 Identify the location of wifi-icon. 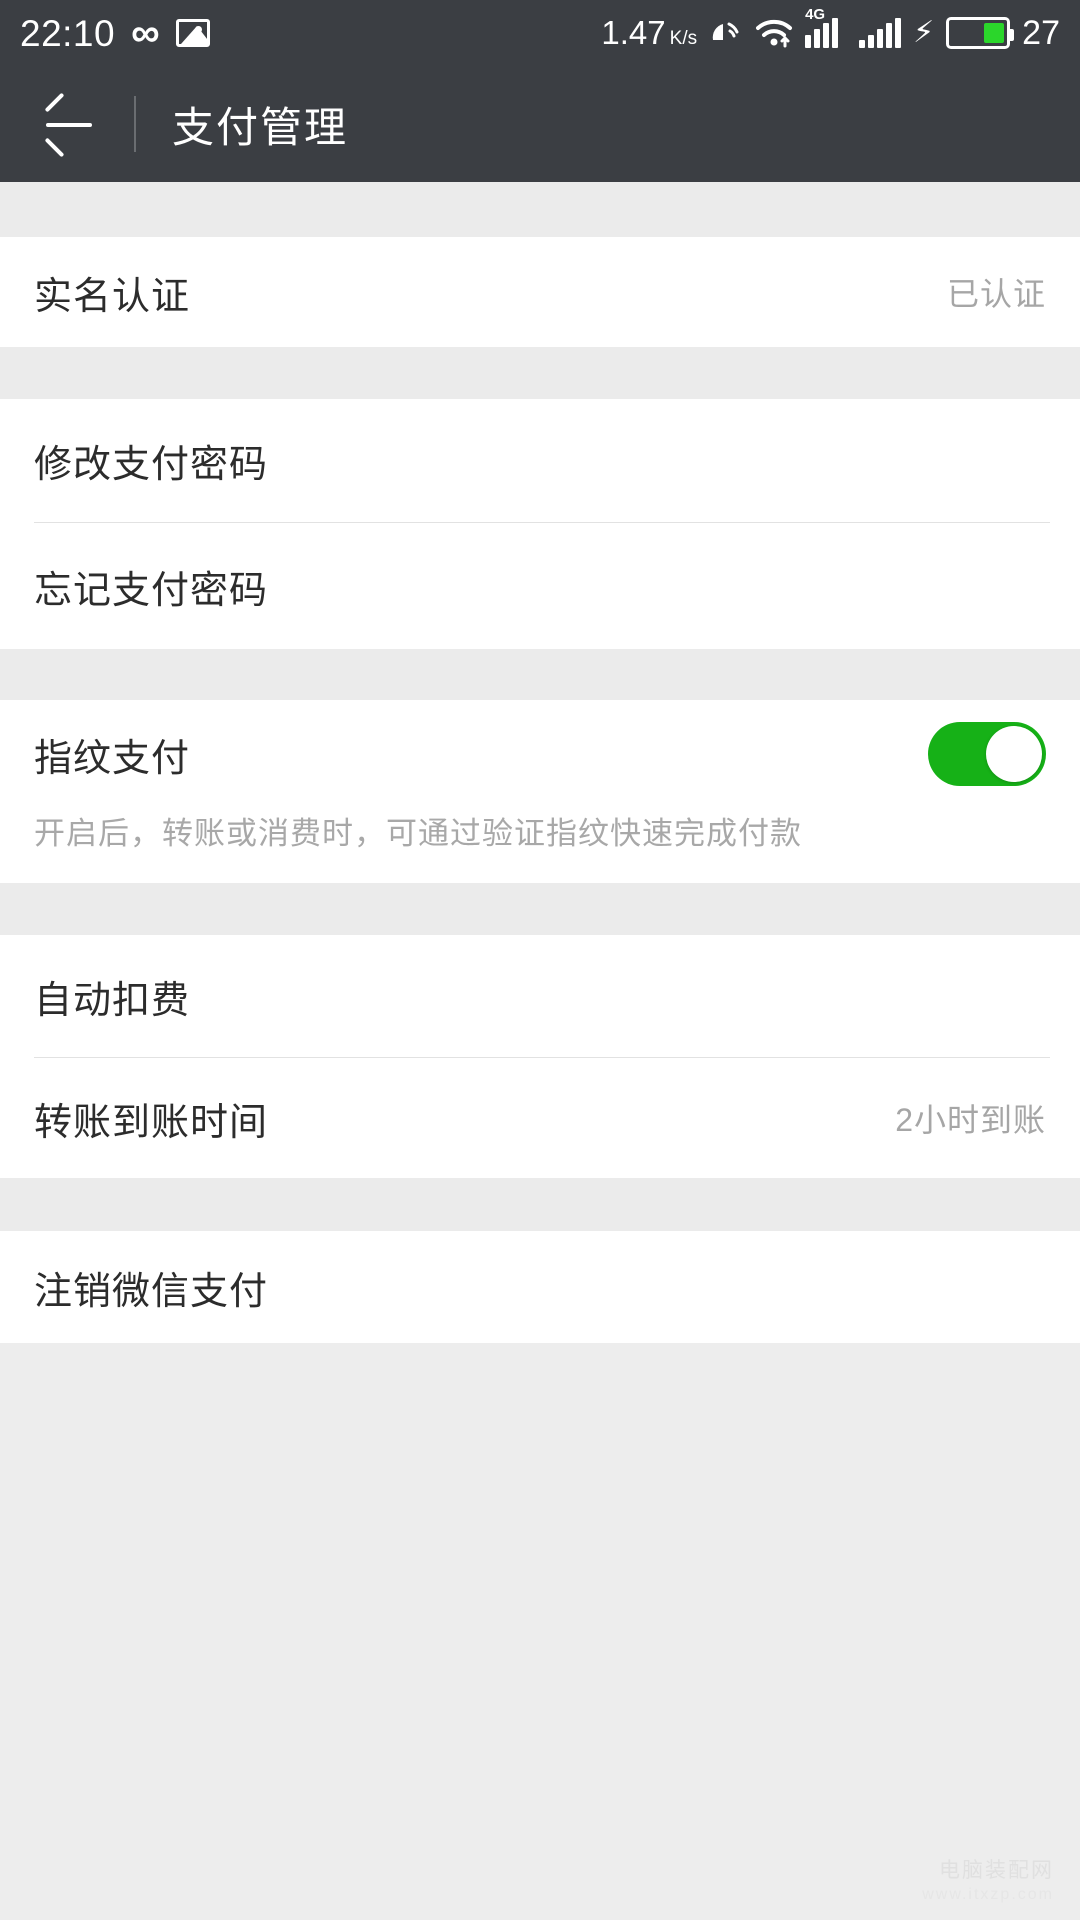
(774, 33).